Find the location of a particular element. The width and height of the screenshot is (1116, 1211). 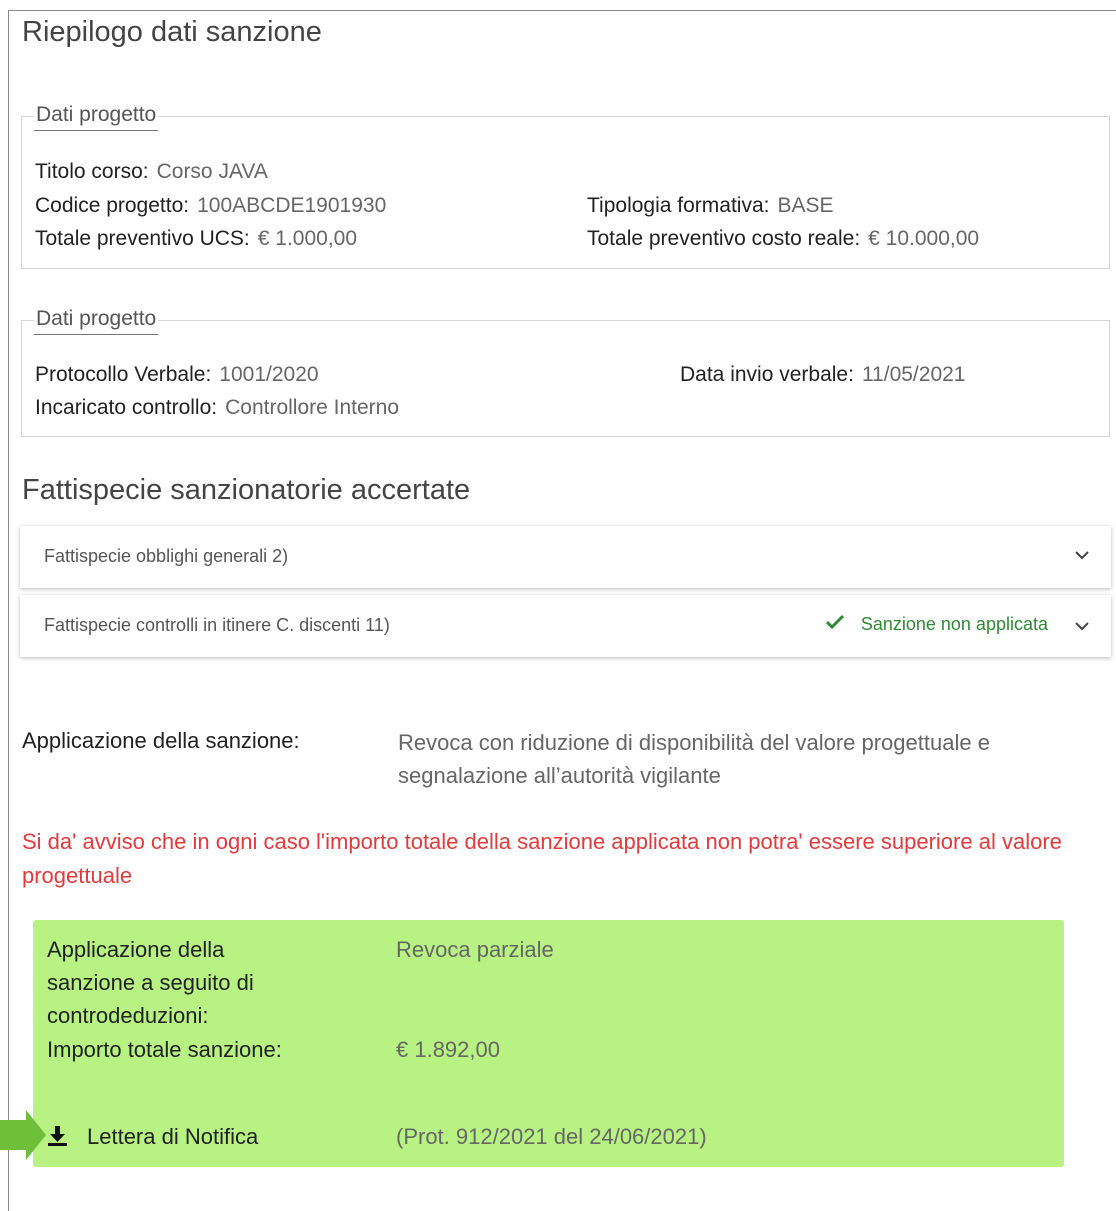

totale-reale-value: € 10.000,00 is located at coordinates (924, 238).